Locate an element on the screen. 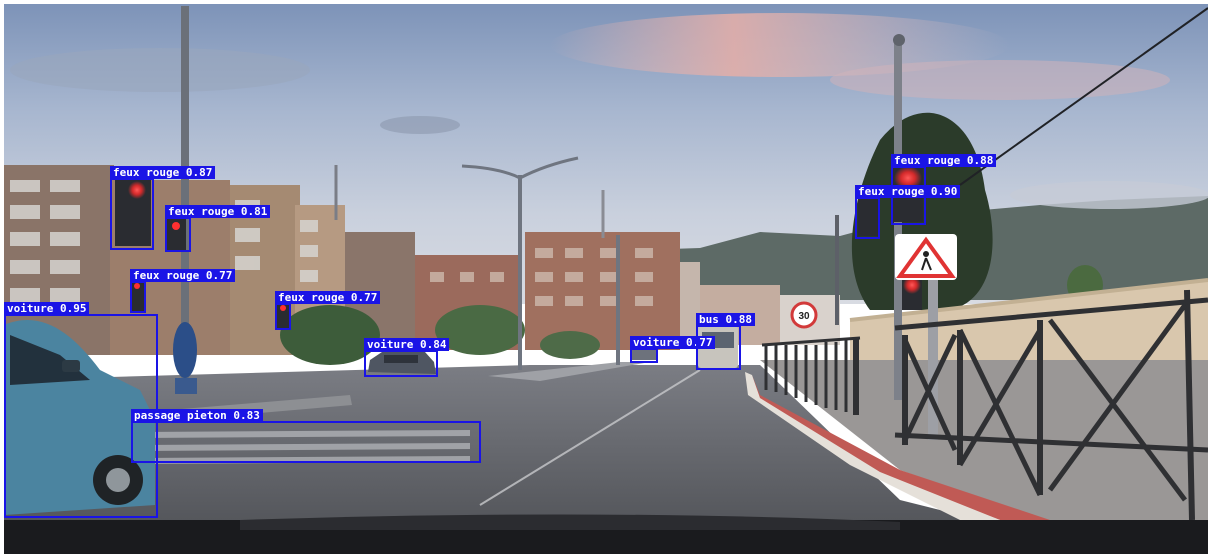  speed-limit-sign: 30 is located at coordinates (804, 315).